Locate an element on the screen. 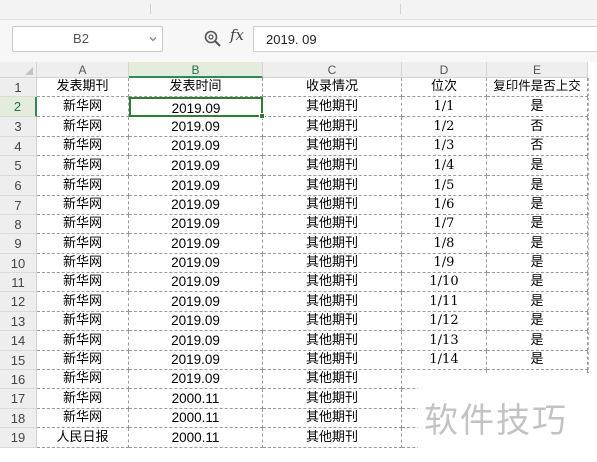 This screenshot has width=597, height=462. row-header: 6 is located at coordinates (18, 186).